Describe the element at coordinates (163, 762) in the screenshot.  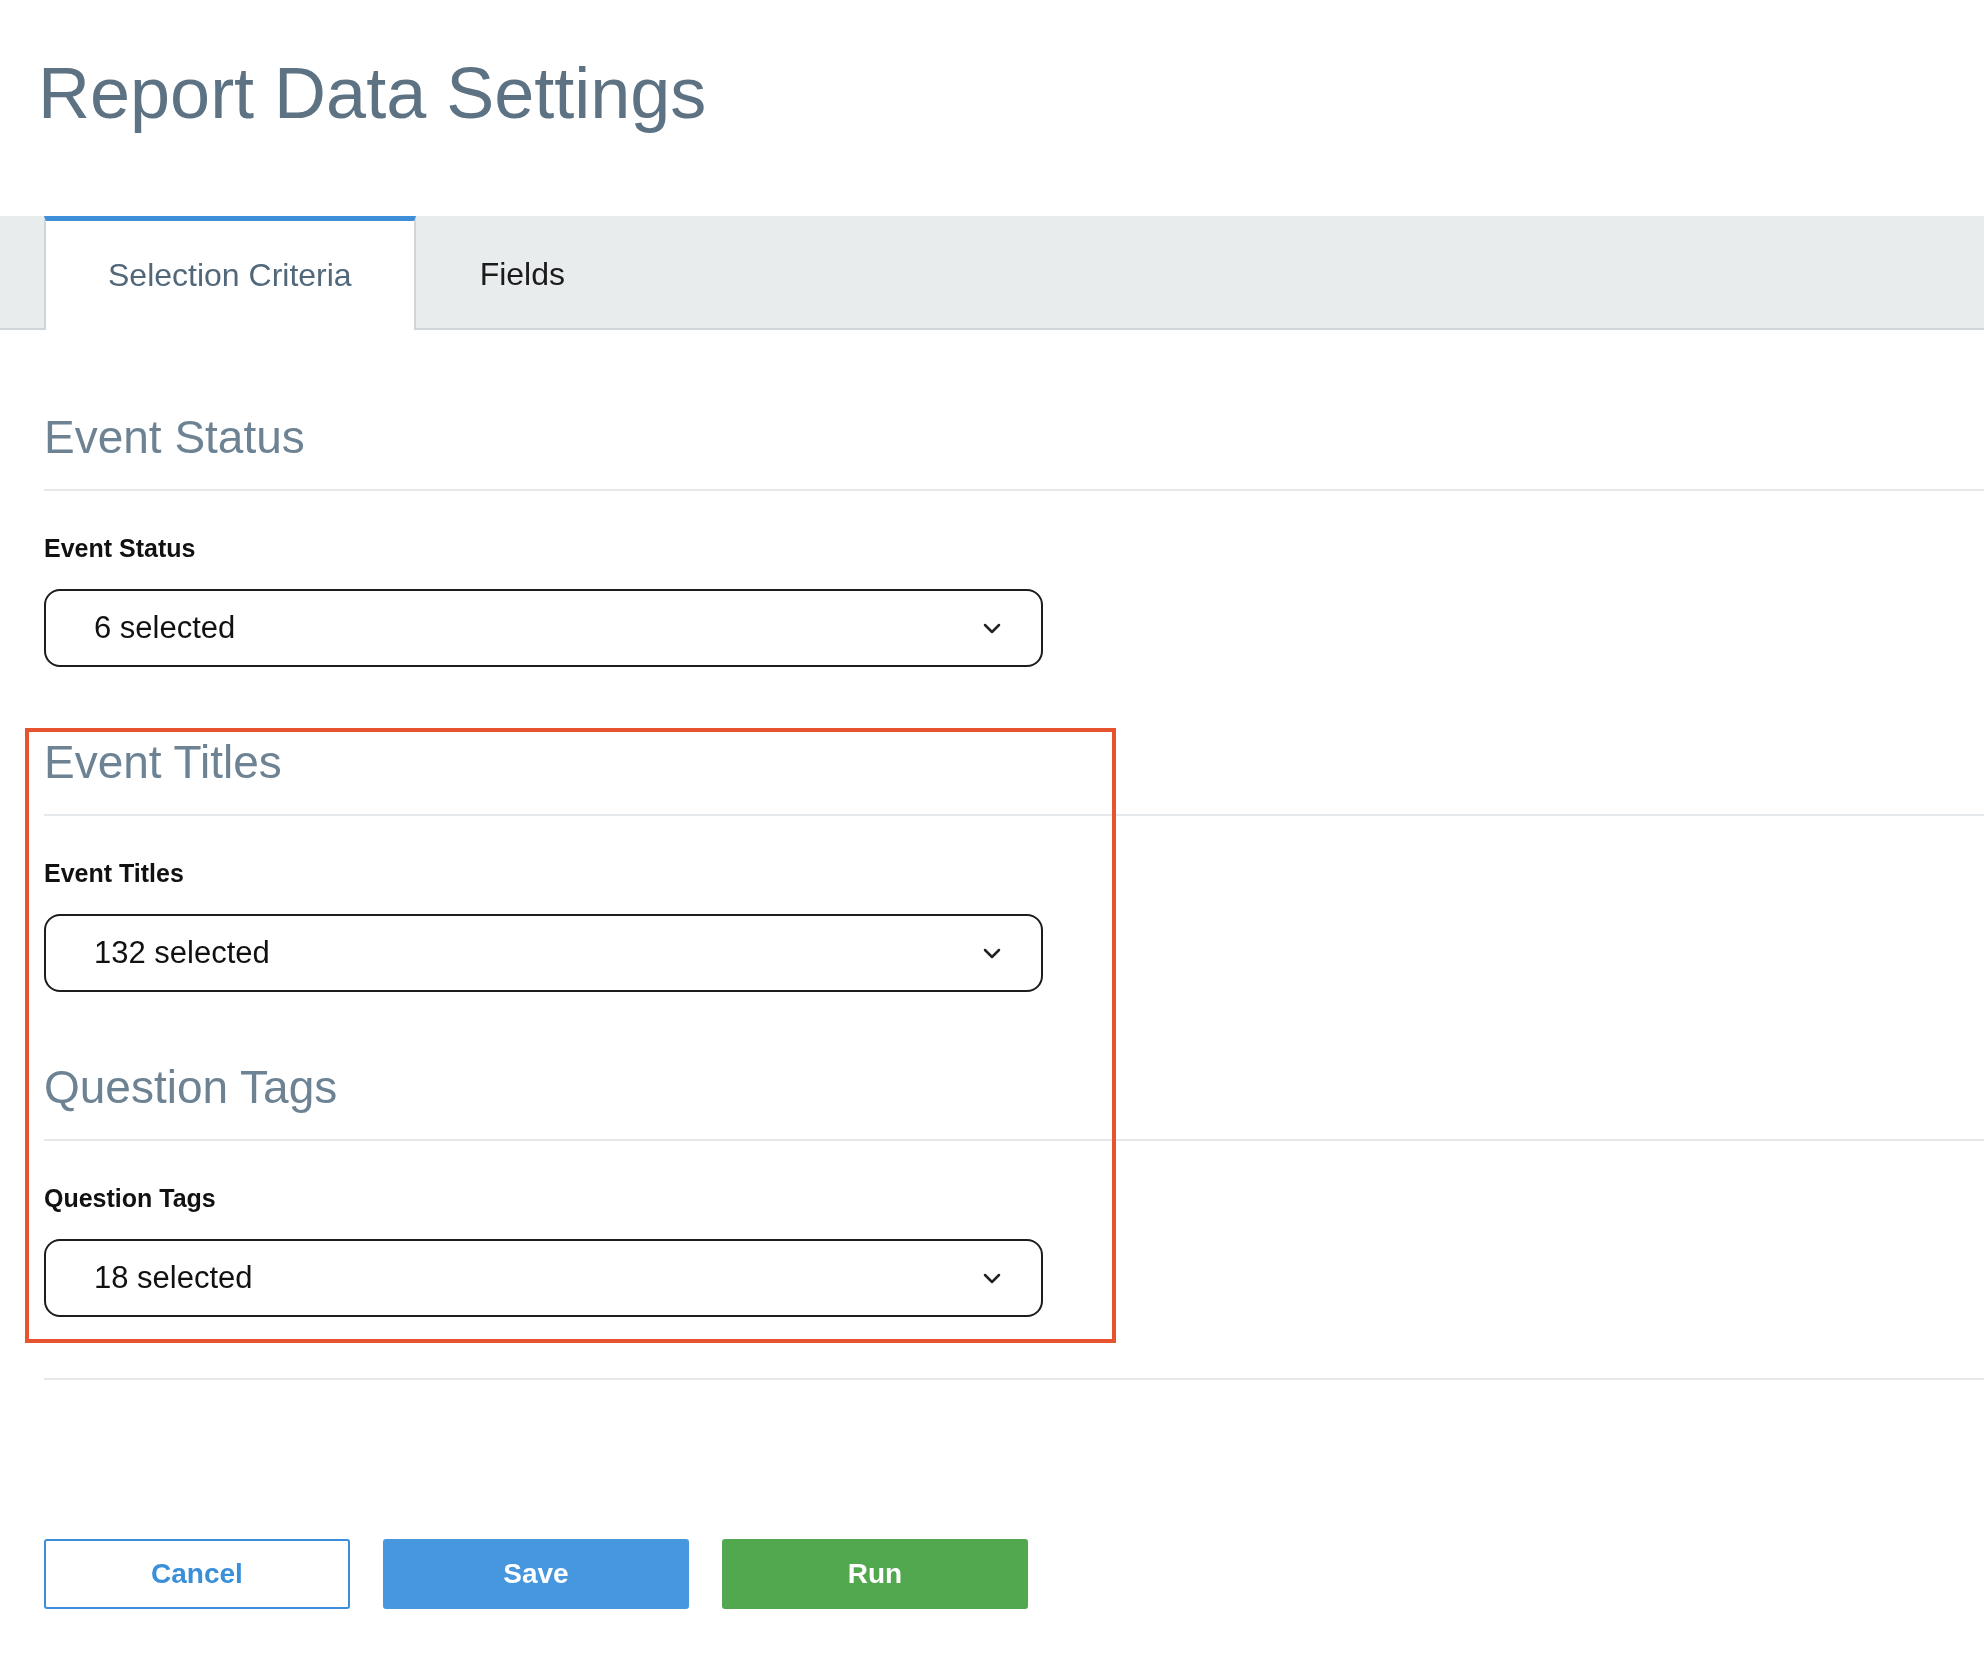
I see `section-heading: Event Titles` at that location.